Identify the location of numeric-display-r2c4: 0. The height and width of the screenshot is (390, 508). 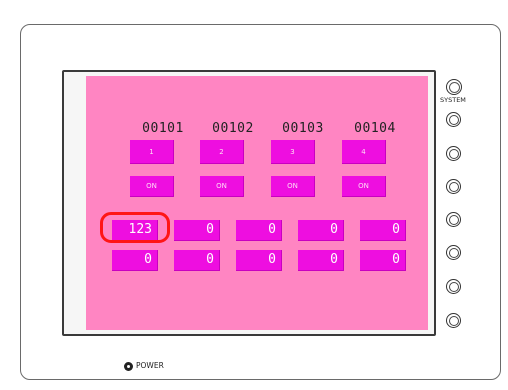
(321, 260).